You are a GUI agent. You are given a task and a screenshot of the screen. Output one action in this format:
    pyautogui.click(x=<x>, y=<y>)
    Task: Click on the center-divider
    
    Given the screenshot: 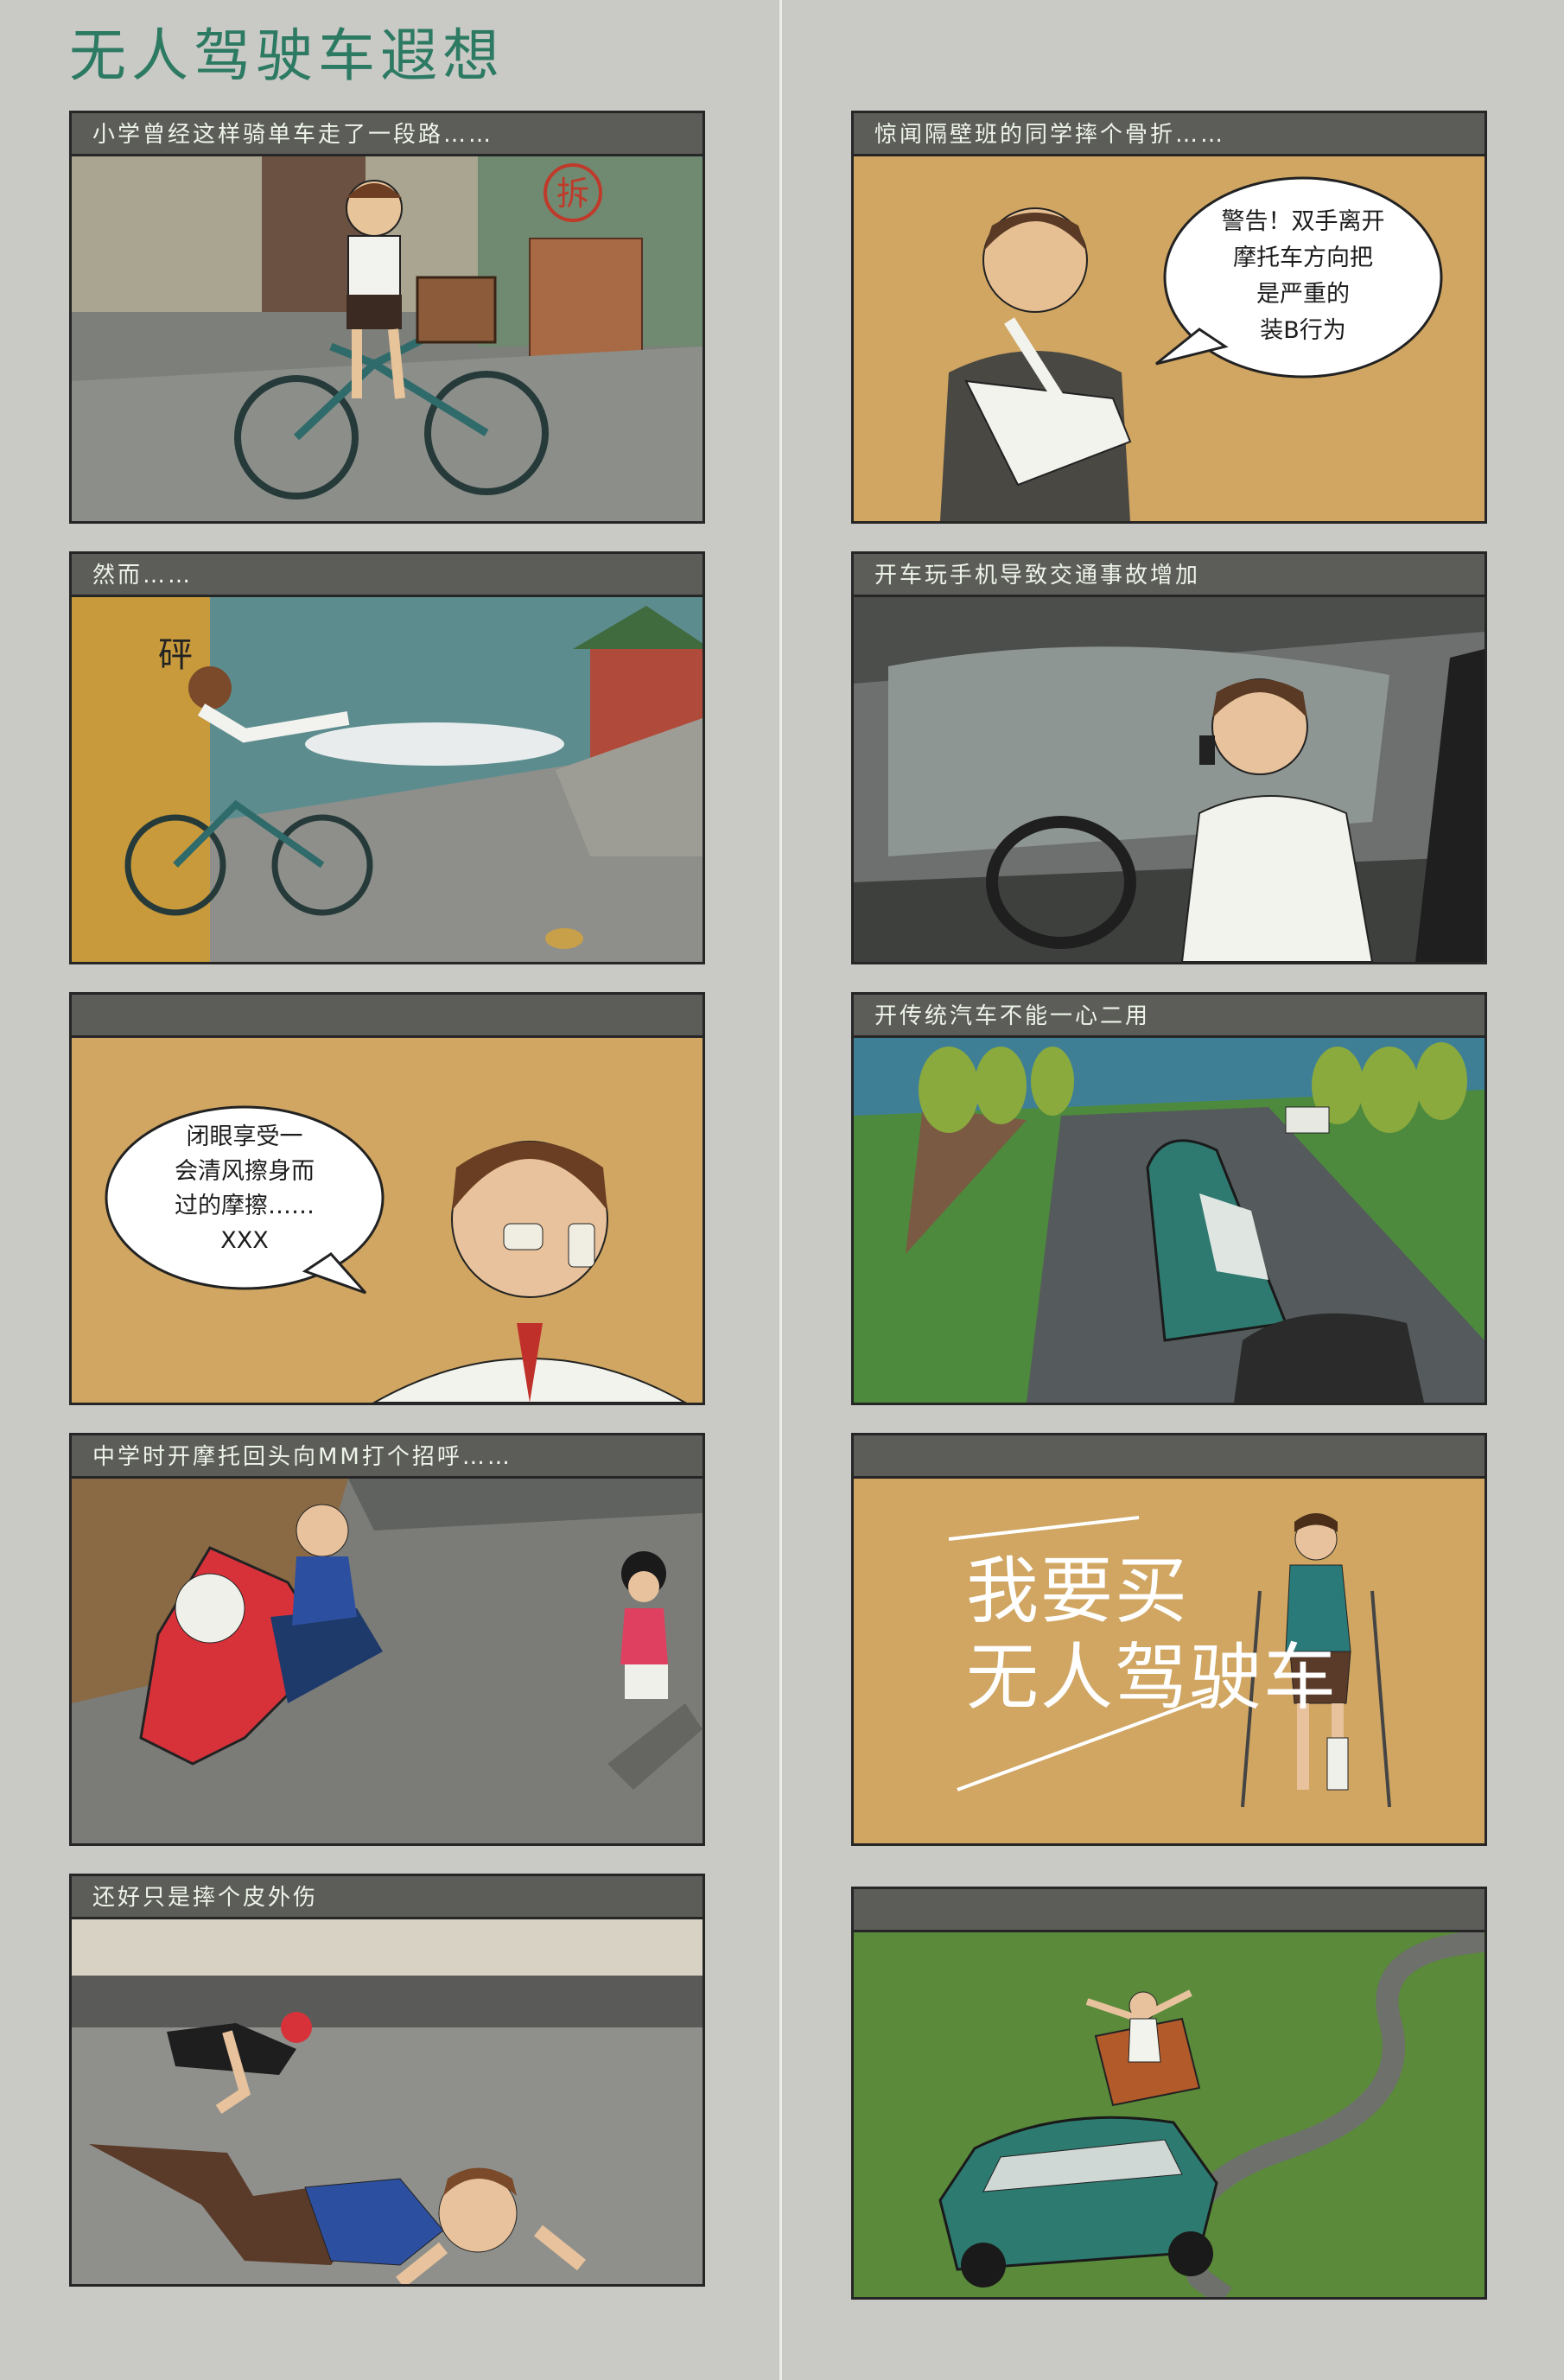 What is the action you would take?
    pyautogui.click(x=780, y=1190)
    